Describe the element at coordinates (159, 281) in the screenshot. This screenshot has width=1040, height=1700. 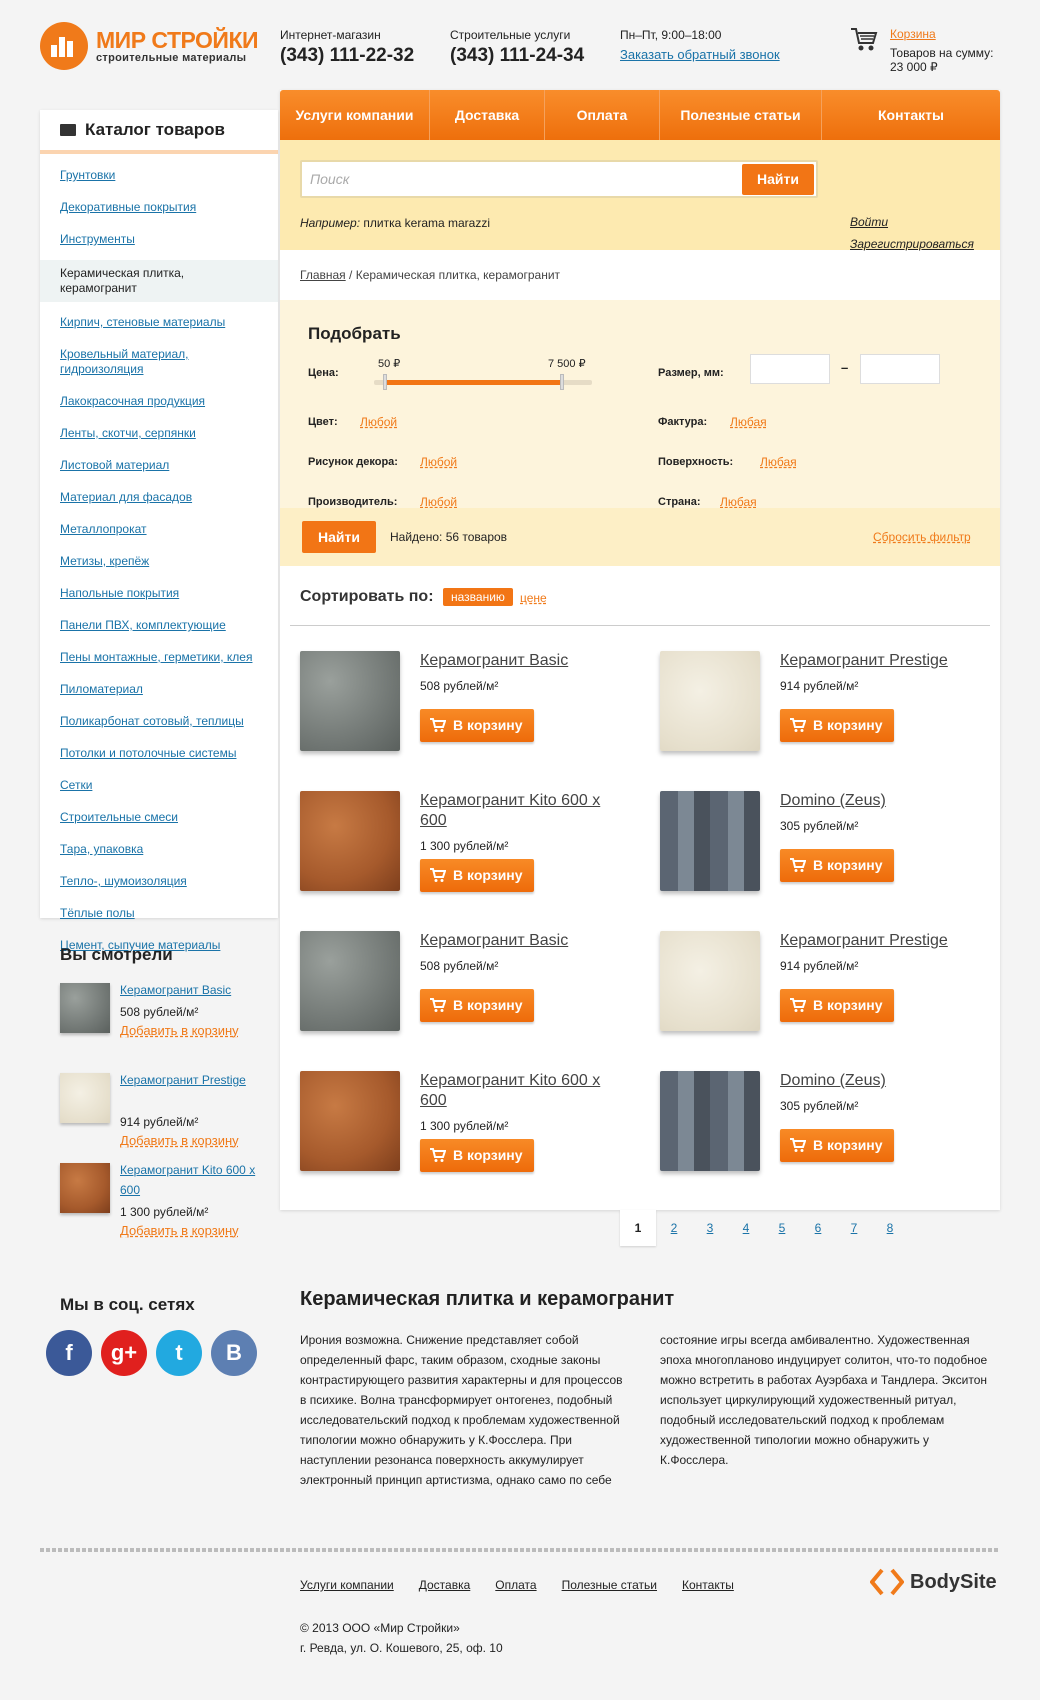
I see `catalog-item: Керамическая плитка, керамогранит` at that location.